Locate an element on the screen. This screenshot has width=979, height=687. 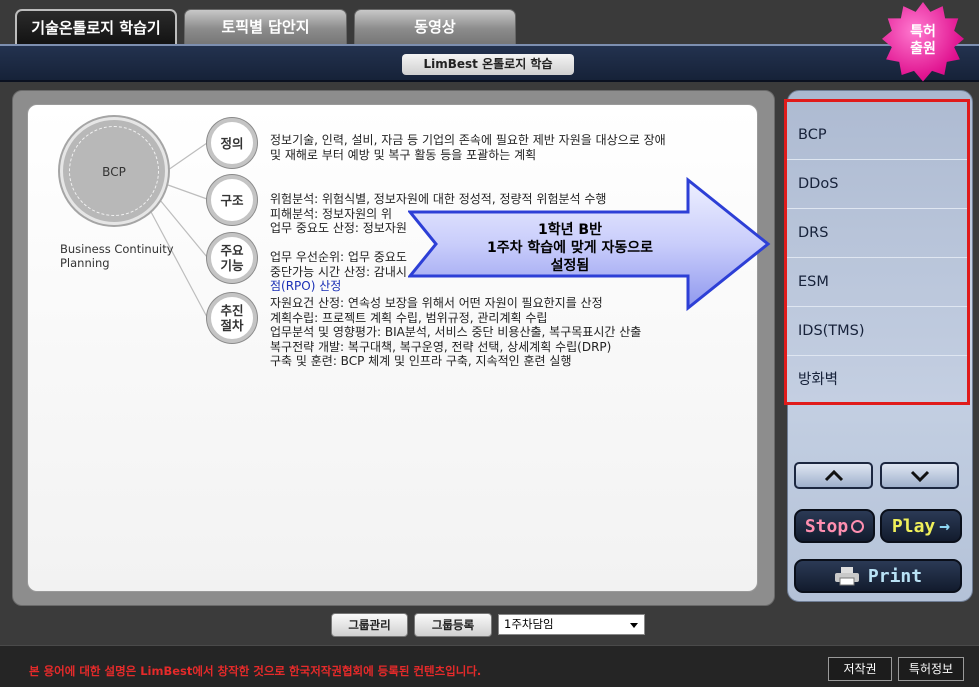
arrow-message: 1학년 B반 1주차 학습에 맞게 자동으로 설정됨 is located at coordinates (570, 248).